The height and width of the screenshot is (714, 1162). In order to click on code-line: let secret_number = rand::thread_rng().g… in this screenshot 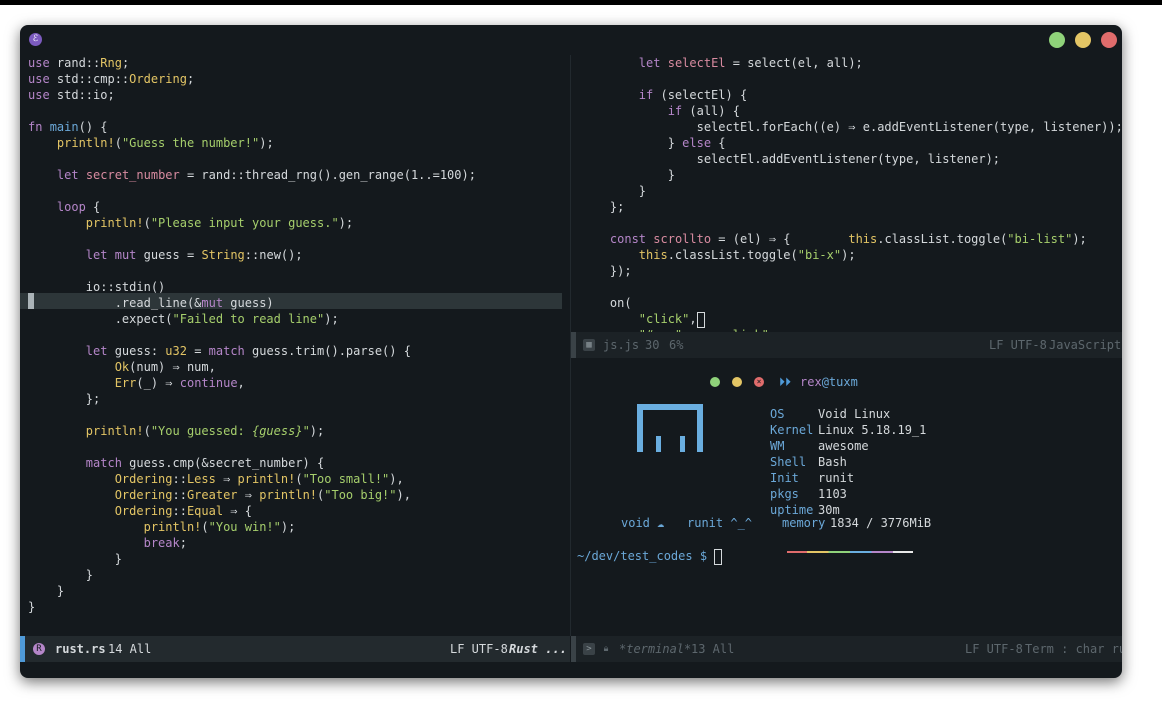, I will do `click(266, 175)`.